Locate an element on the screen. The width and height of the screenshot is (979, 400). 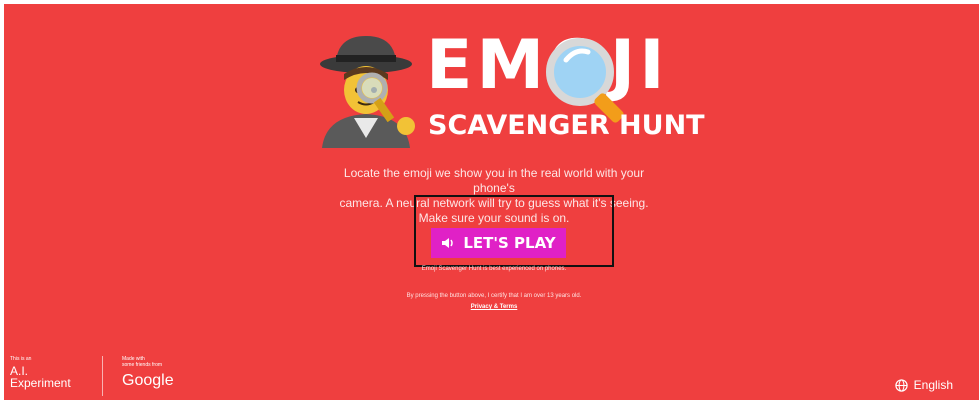
speaker-icon is located at coordinates (448, 243).